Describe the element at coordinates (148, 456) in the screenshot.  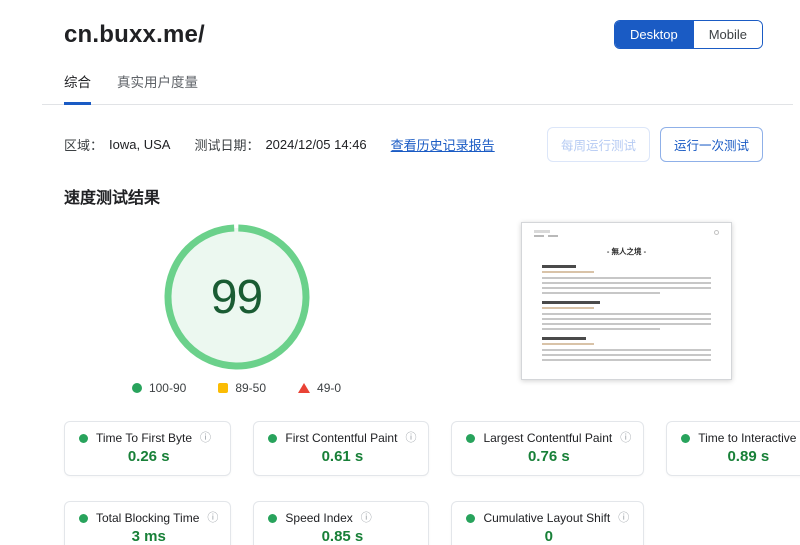
I see `metric-value: 0.26 s` at that location.